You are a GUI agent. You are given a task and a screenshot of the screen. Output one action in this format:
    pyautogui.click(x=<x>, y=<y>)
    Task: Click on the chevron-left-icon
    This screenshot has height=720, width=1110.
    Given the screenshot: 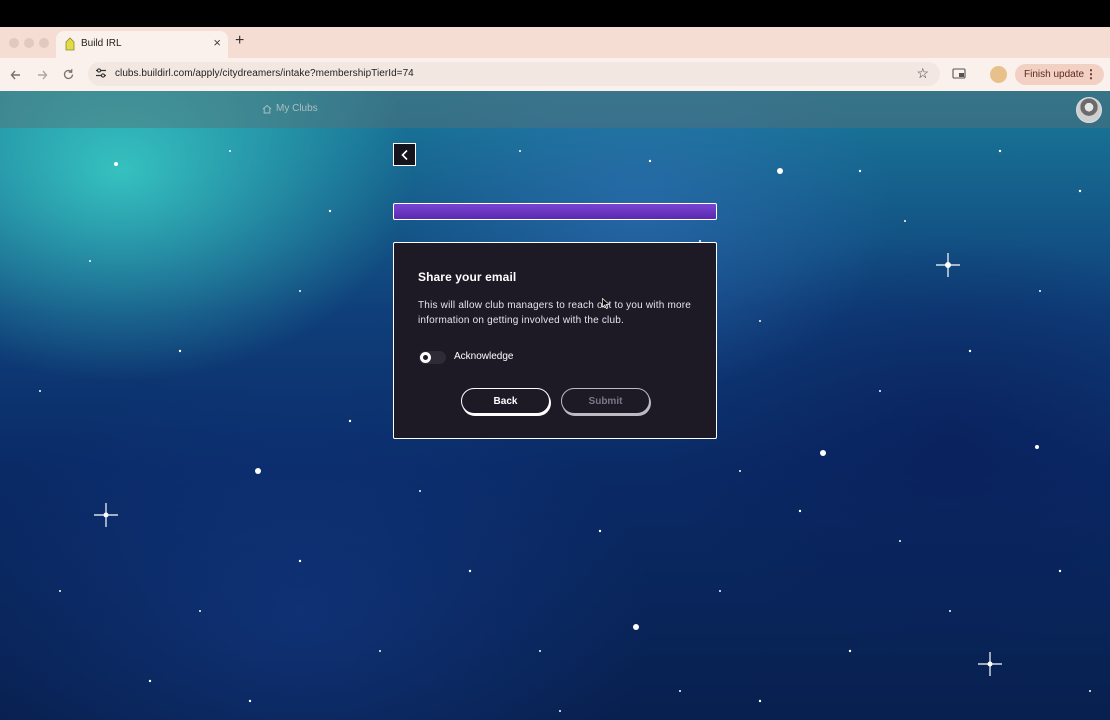 What is the action you would take?
    pyautogui.click(x=404, y=154)
    